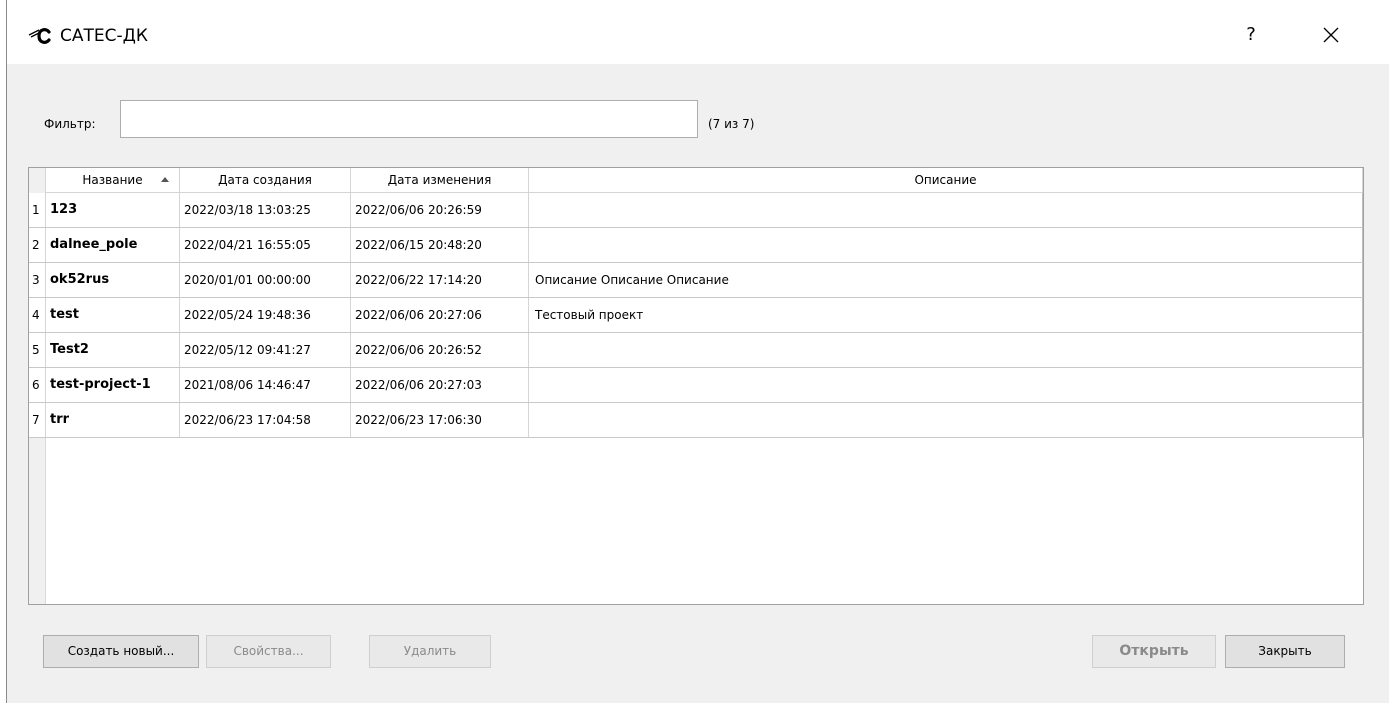 The image size is (1389, 703). Describe the element at coordinates (37, 385) in the screenshot. I see `row-number: 6` at that location.